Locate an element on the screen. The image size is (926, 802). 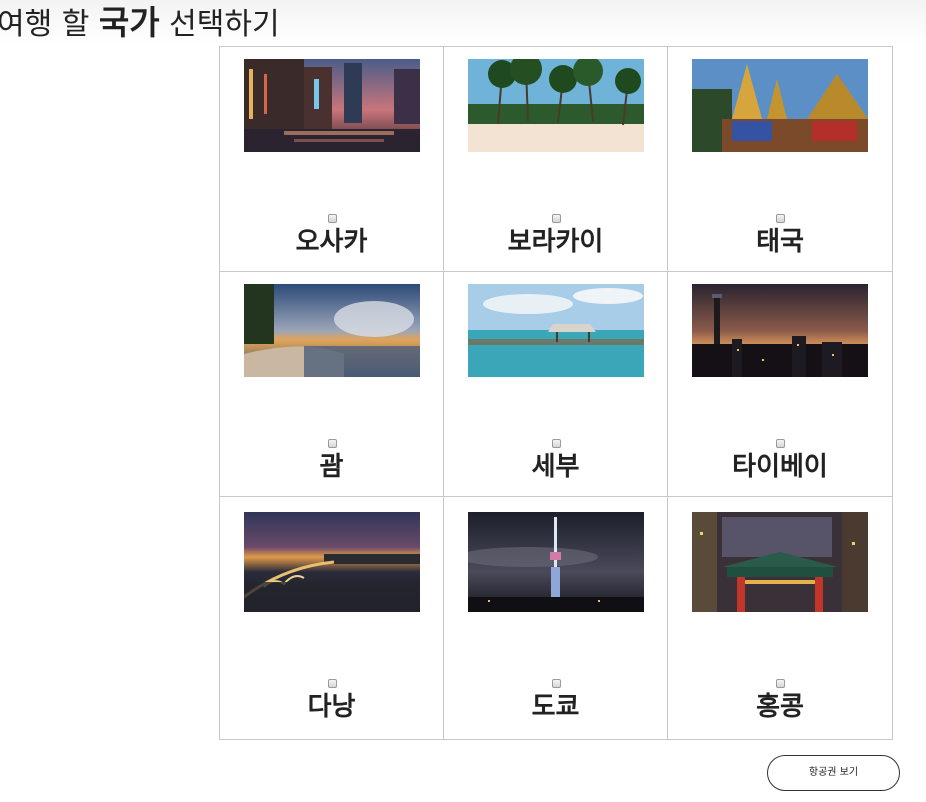
hongkong-label: 홍콩 is located at coordinates (780, 707).